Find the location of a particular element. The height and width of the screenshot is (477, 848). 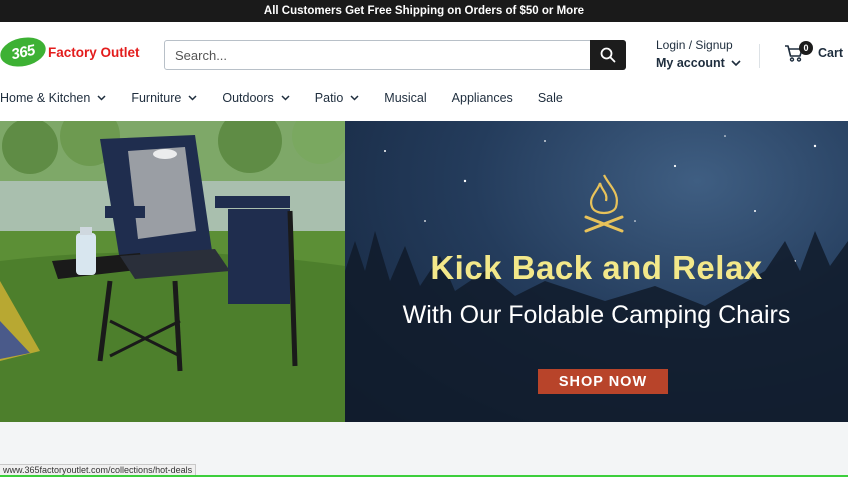

nav-item-appliances: Appliances is located at coordinates (482, 98).